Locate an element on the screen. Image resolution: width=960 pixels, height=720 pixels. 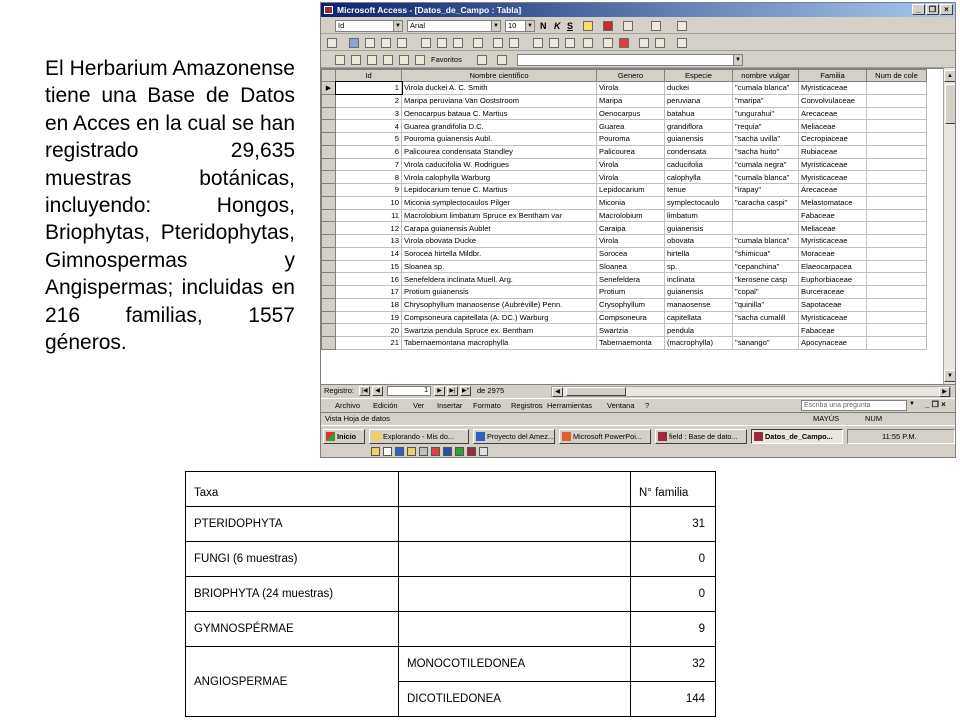
new-record-nav-icon: ▶* is located at coordinates (465, 391).